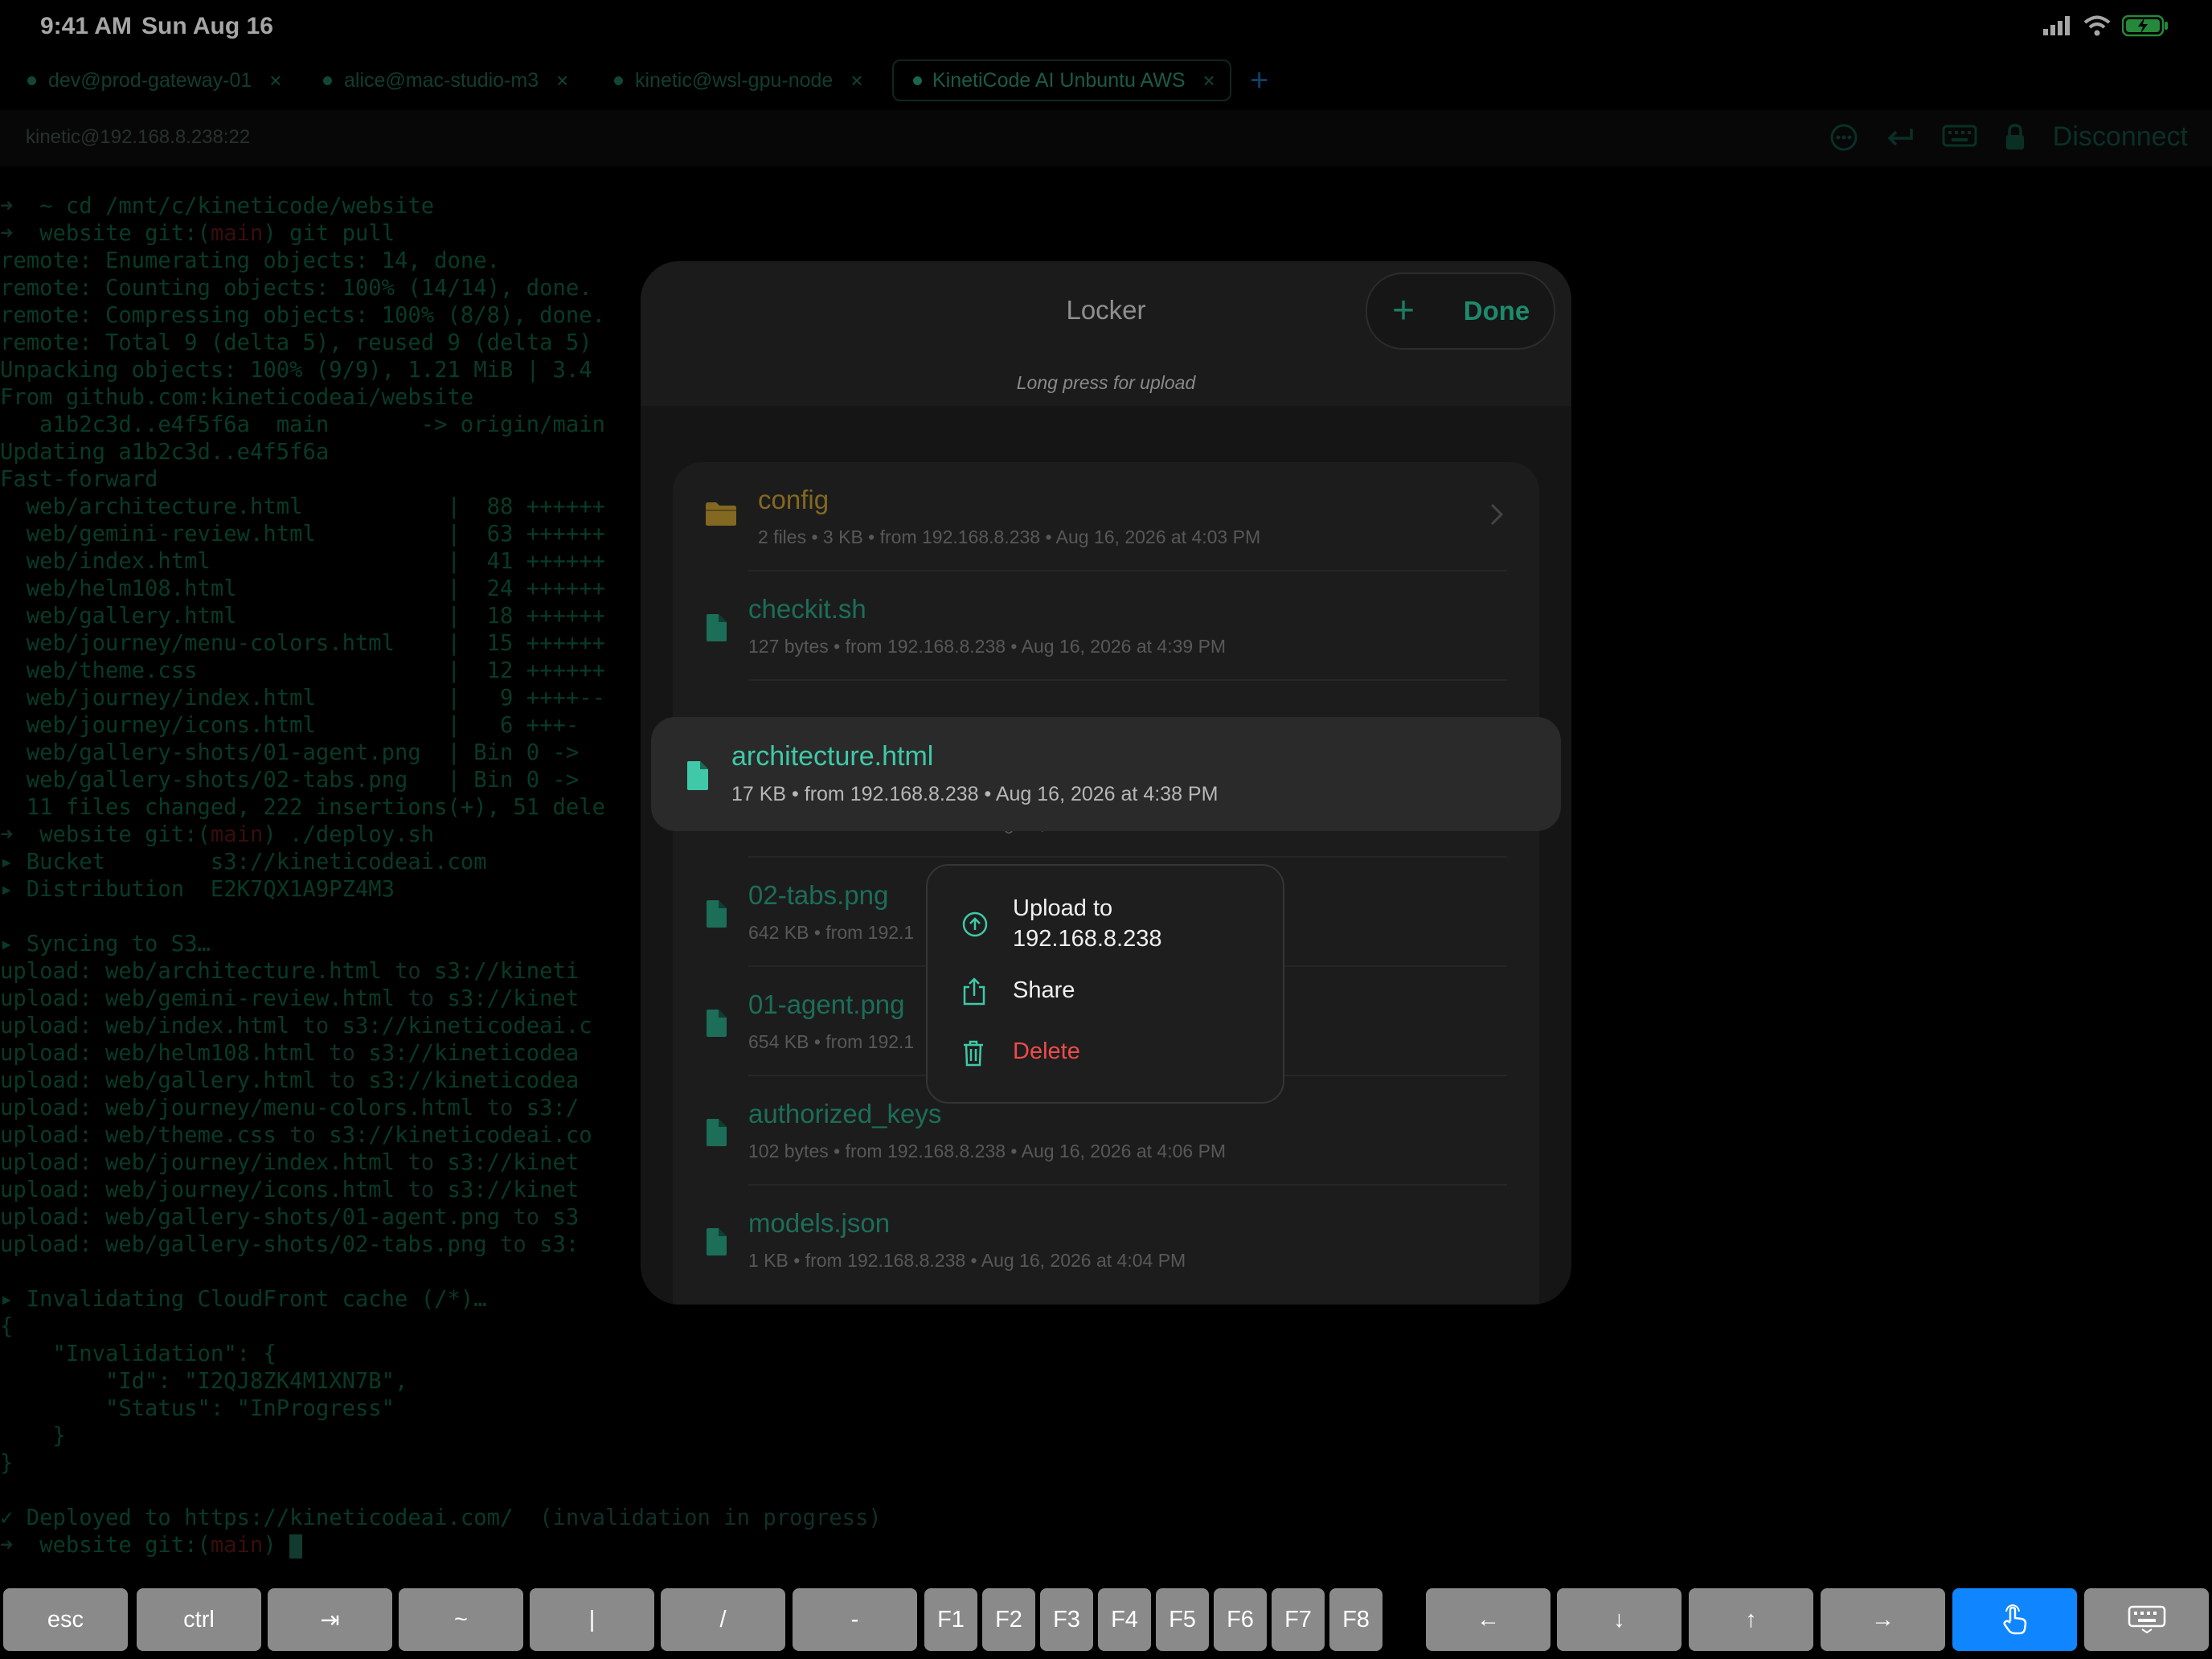 Image resolution: width=2212 pixels, height=1659 pixels. Describe the element at coordinates (831, 1041) in the screenshot. I see `file-meta: 654 KB • from 192.1` at that location.